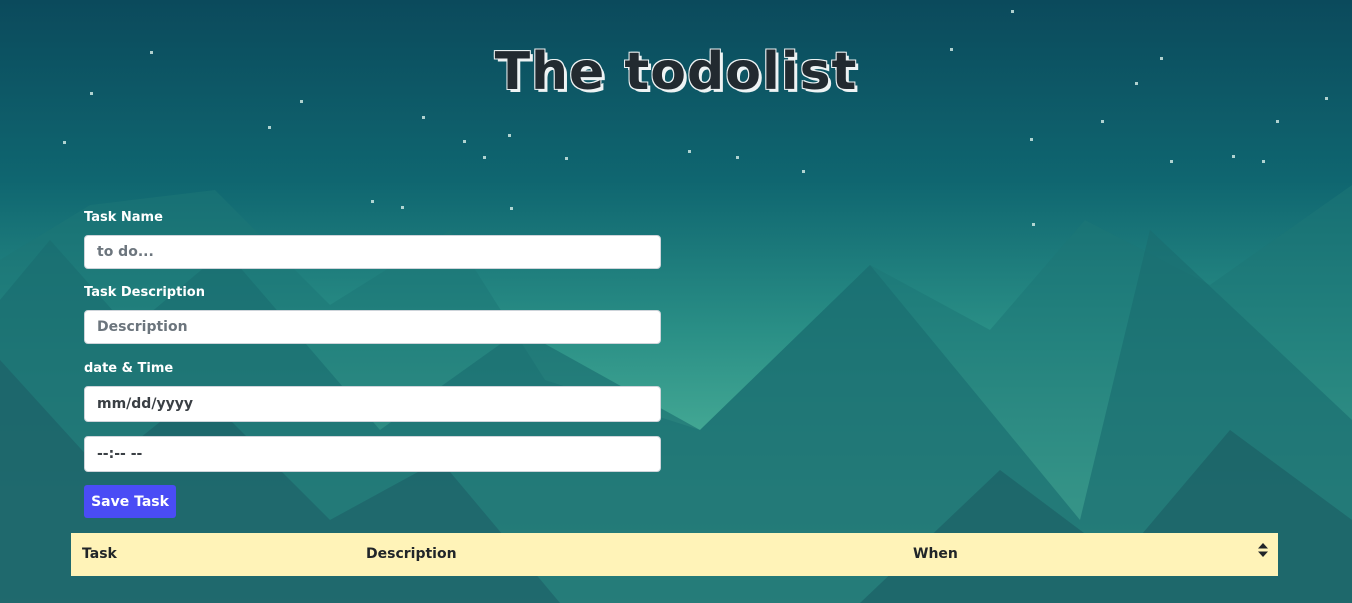 The width and height of the screenshot is (1352, 603). What do you see at coordinates (99, 554) in the screenshot?
I see `column-header-task: Task` at bounding box center [99, 554].